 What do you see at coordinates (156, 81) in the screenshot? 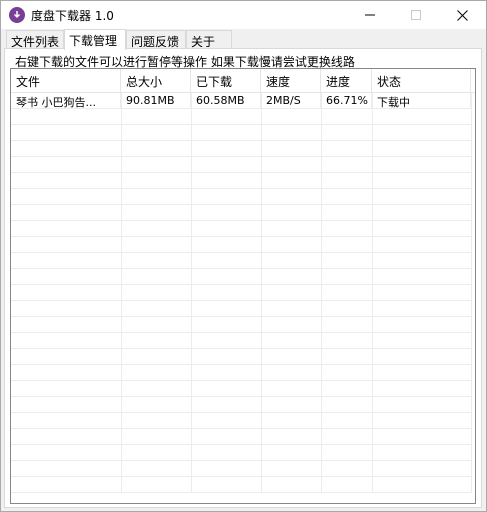
I see `column-header-total-size: 总大小` at bounding box center [156, 81].